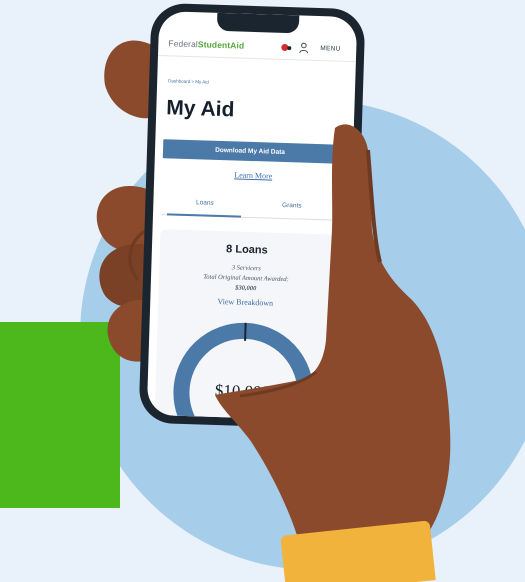 The height and width of the screenshot is (582, 525). What do you see at coordinates (330, 49) in the screenshot?
I see `menu-button: MENU` at bounding box center [330, 49].